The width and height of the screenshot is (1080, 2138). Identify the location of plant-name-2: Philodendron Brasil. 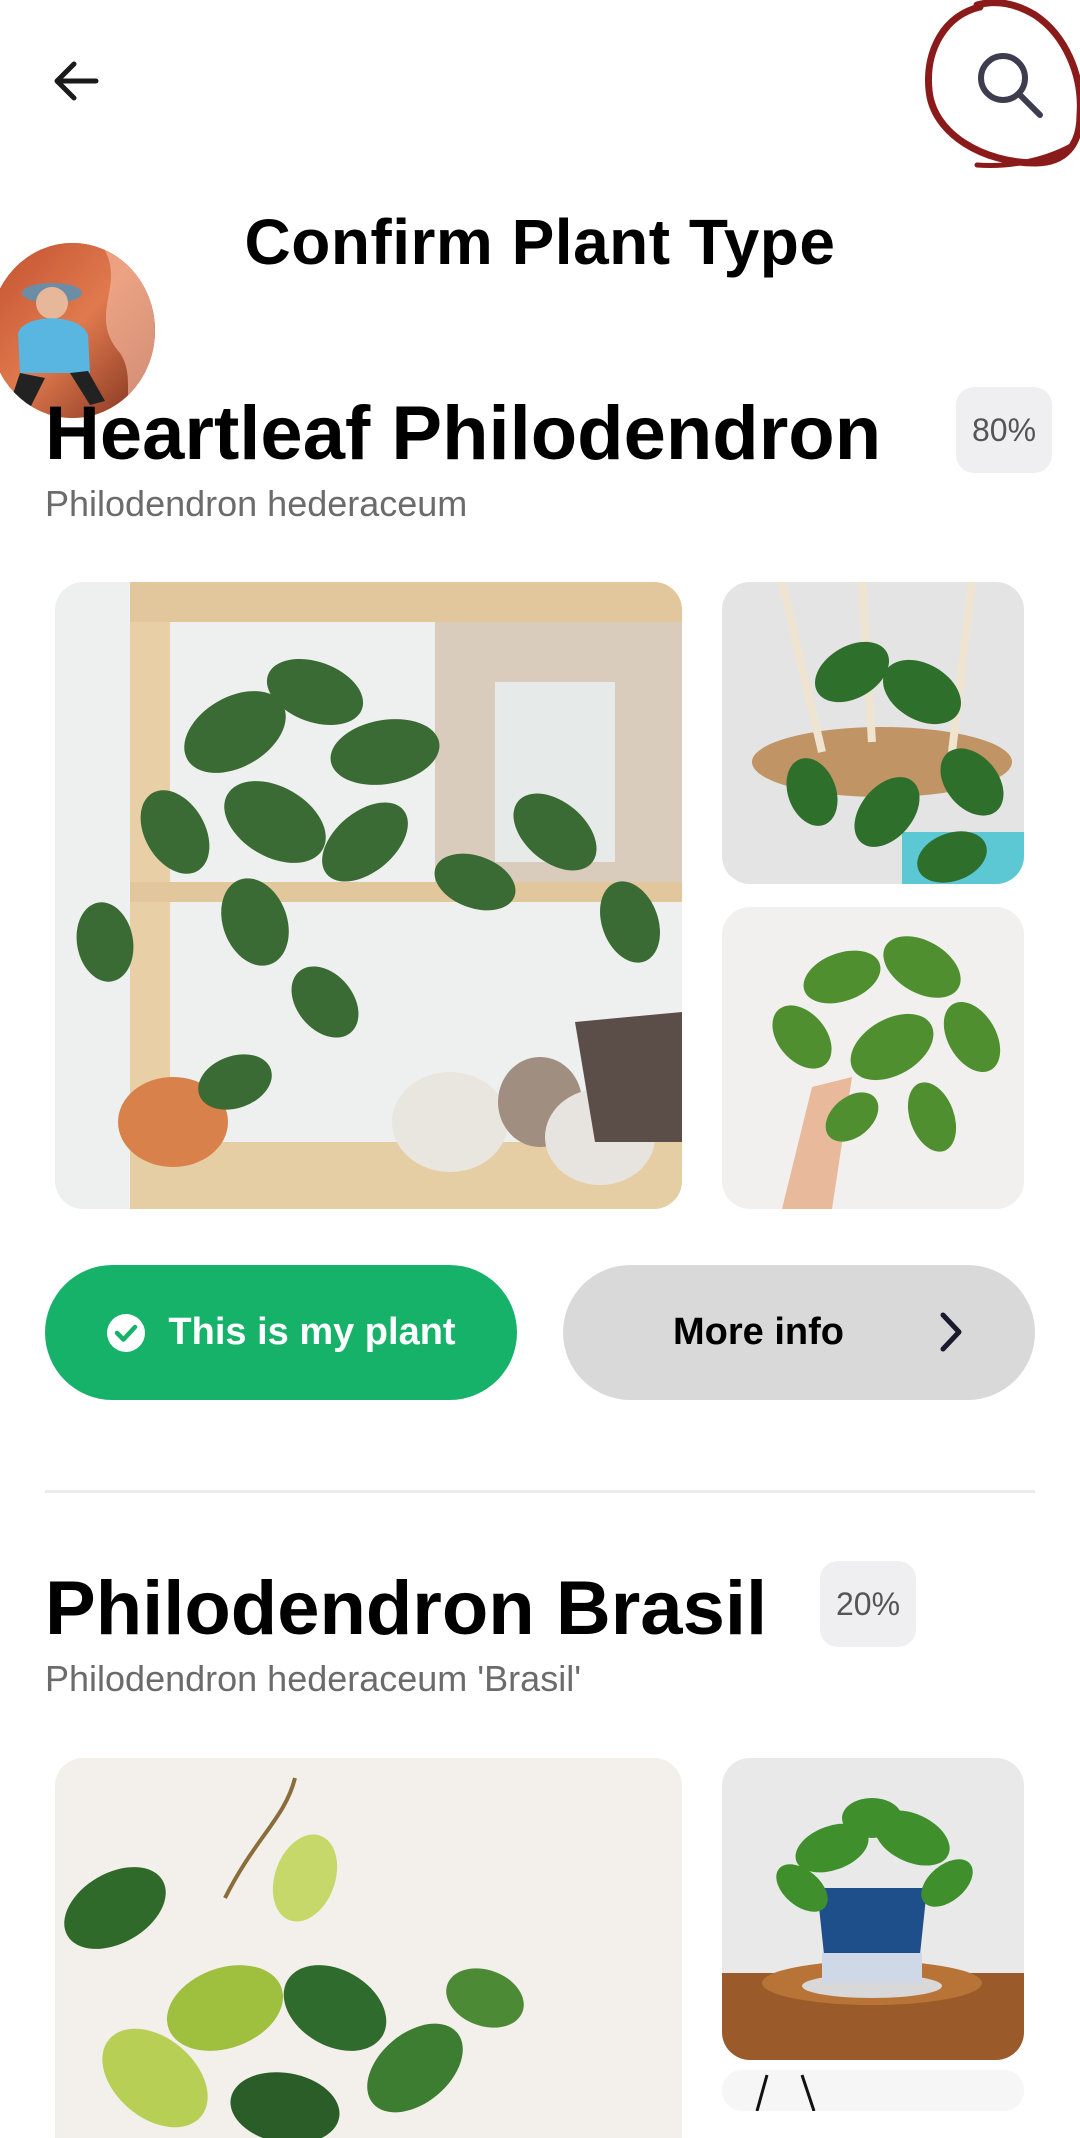
(406, 1608).